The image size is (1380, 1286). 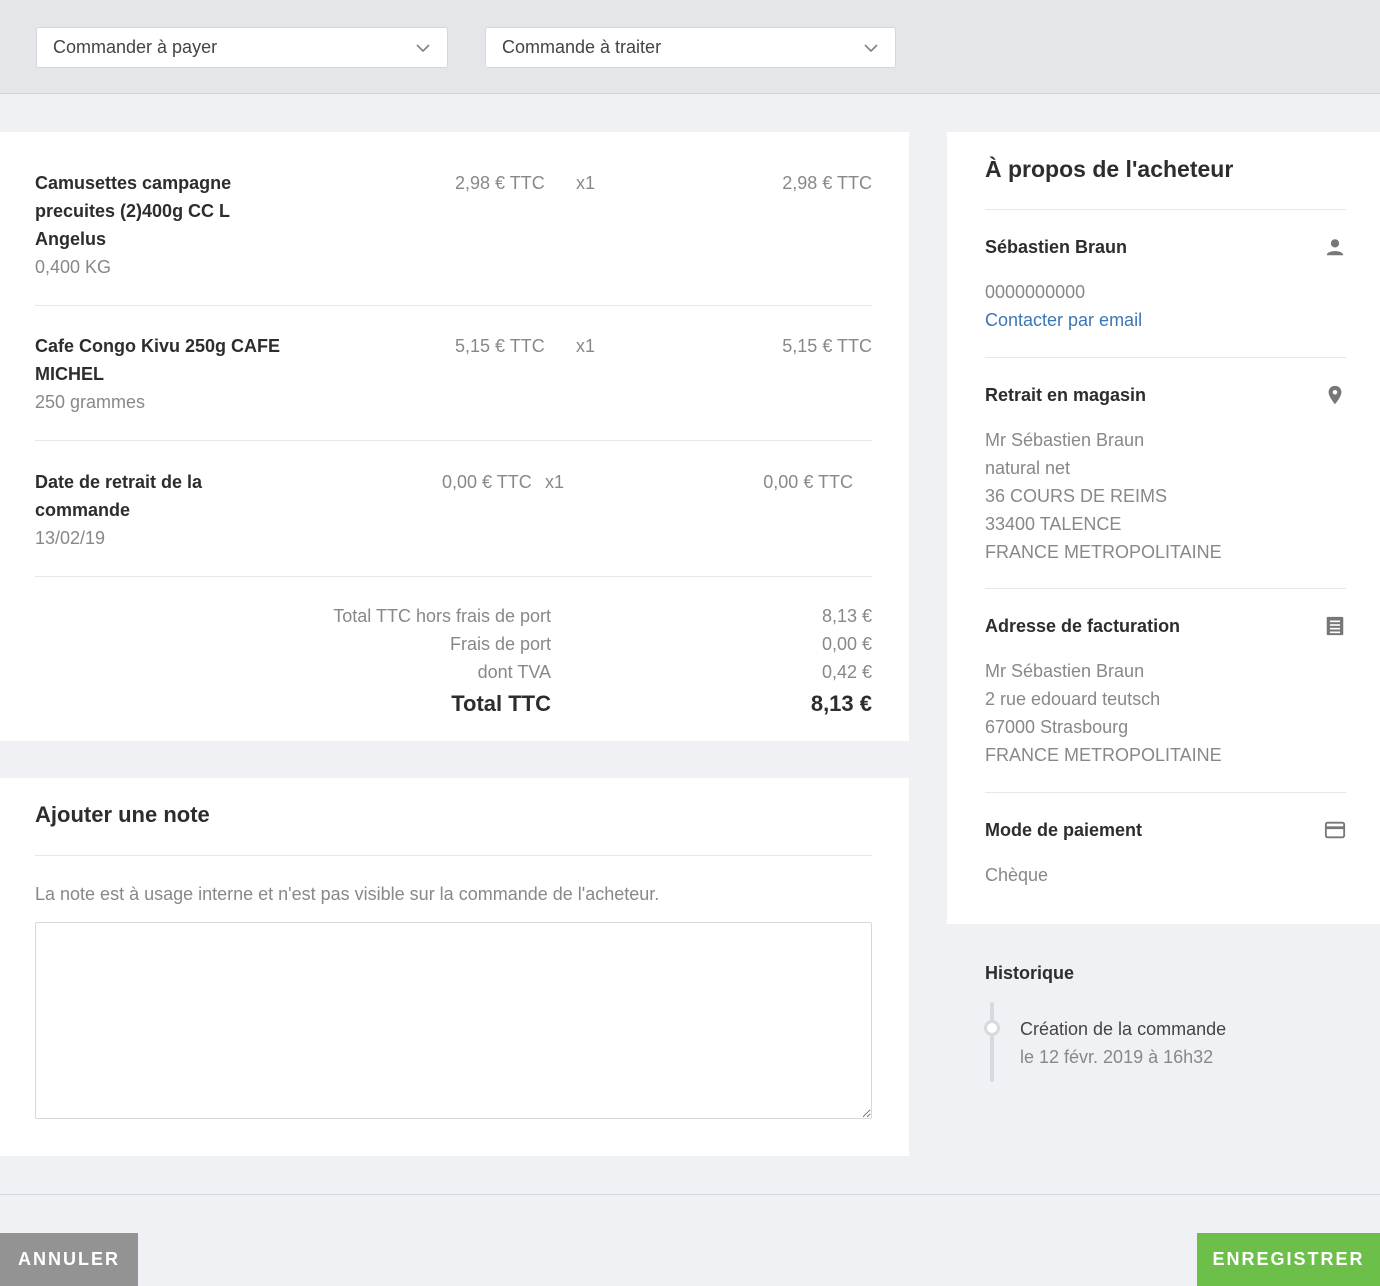 What do you see at coordinates (1035, 292) in the screenshot?
I see `buyer-phone: 0000000000` at bounding box center [1035, 292].